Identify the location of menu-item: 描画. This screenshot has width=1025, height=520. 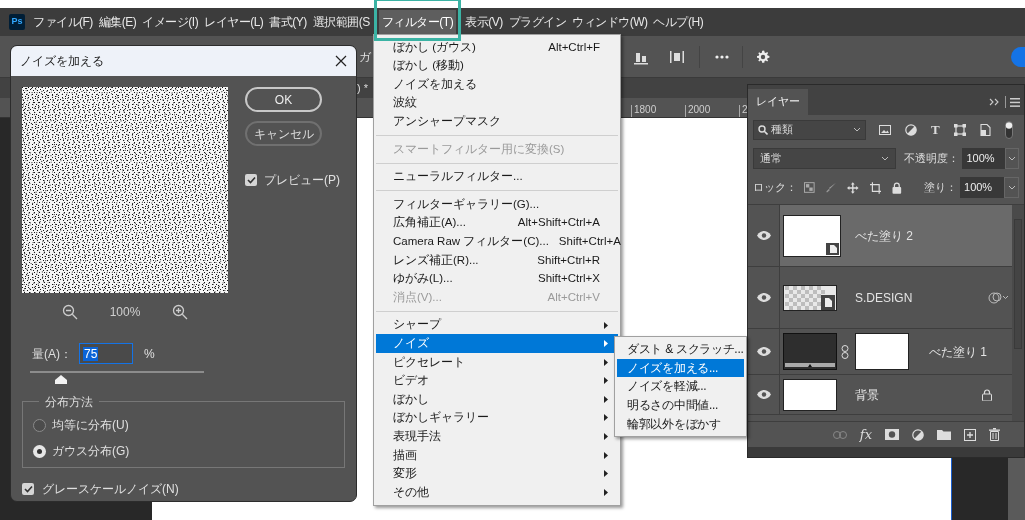
(497, 455).